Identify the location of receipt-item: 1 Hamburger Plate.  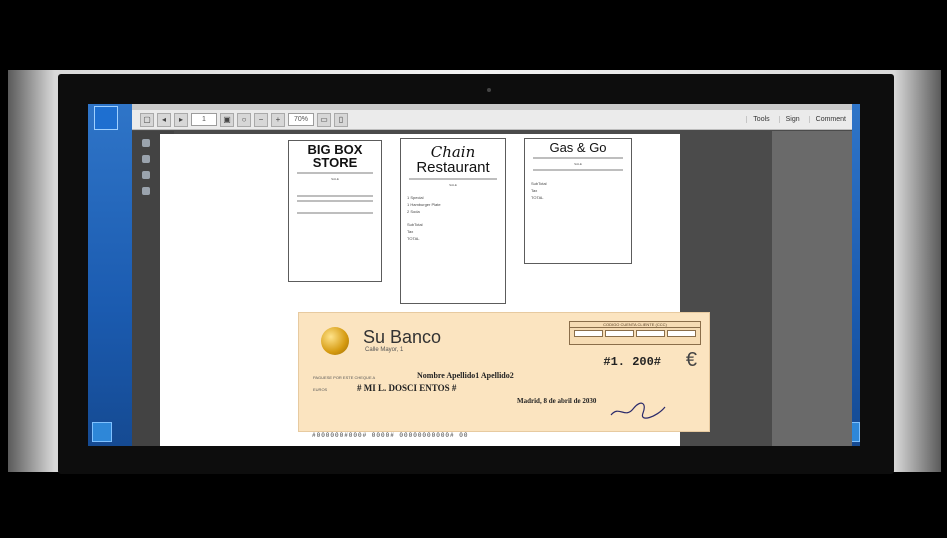
(453, 204).